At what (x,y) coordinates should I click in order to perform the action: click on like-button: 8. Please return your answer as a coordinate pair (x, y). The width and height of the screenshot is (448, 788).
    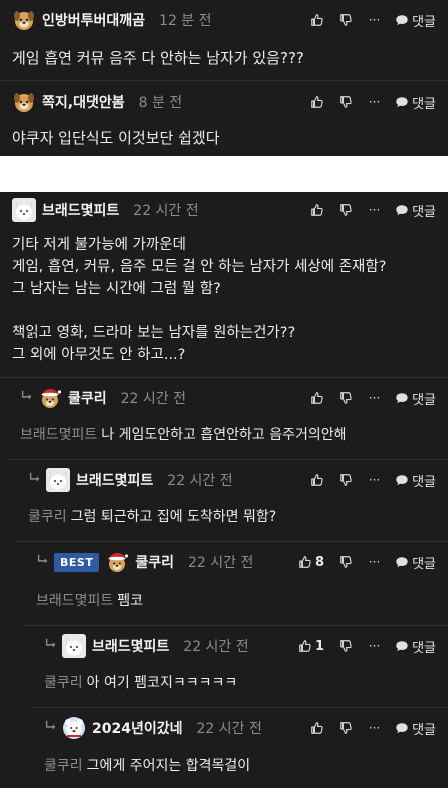
    Looking at the image, I should click on (314, 562).